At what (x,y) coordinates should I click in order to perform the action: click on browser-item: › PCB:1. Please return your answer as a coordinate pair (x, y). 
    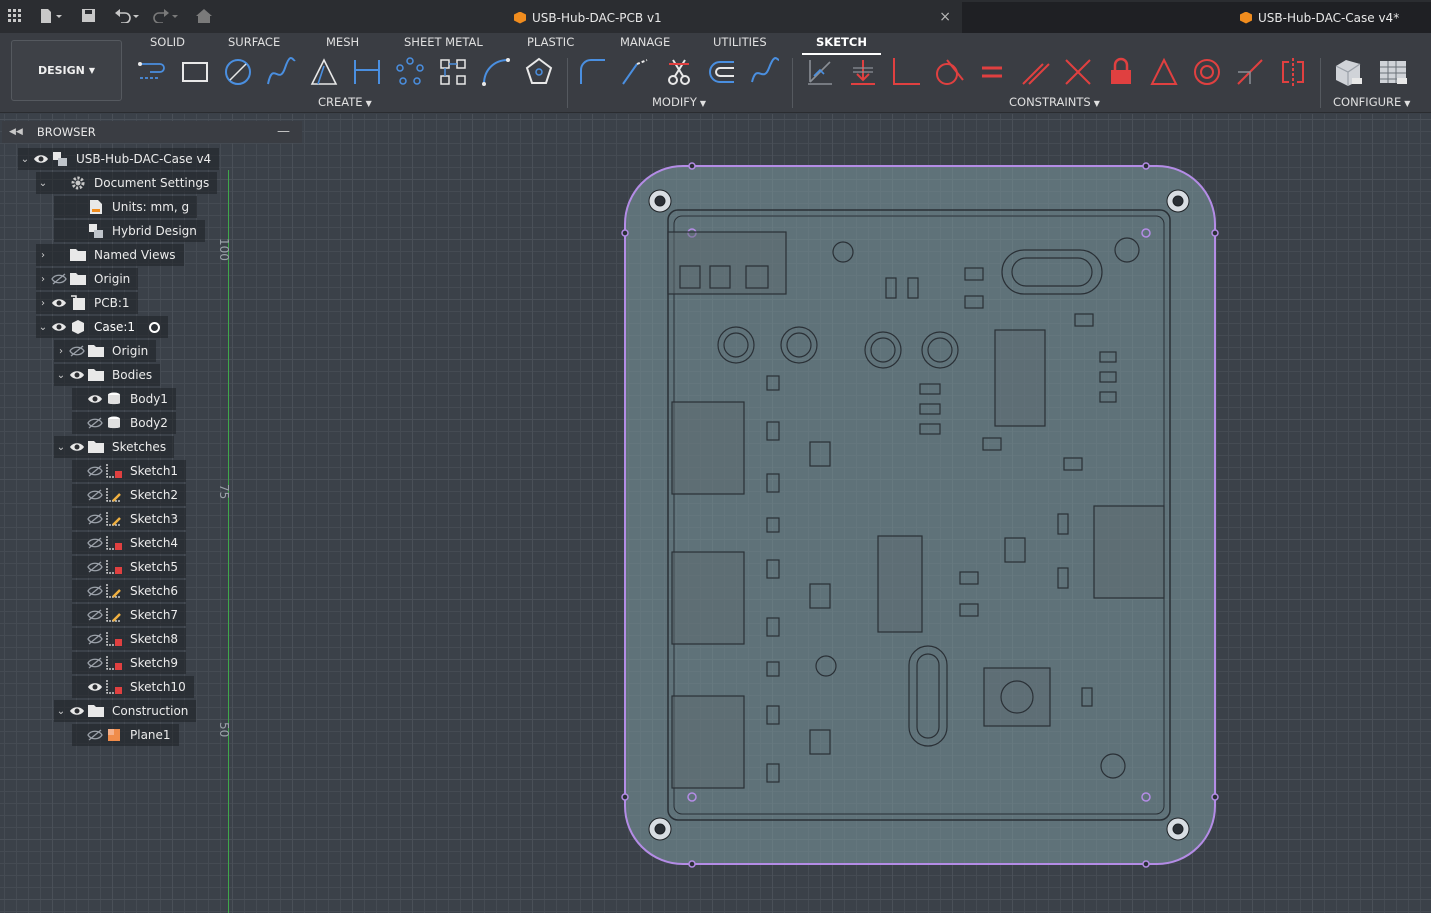
    Looking at the image, I should click on (87, 303).